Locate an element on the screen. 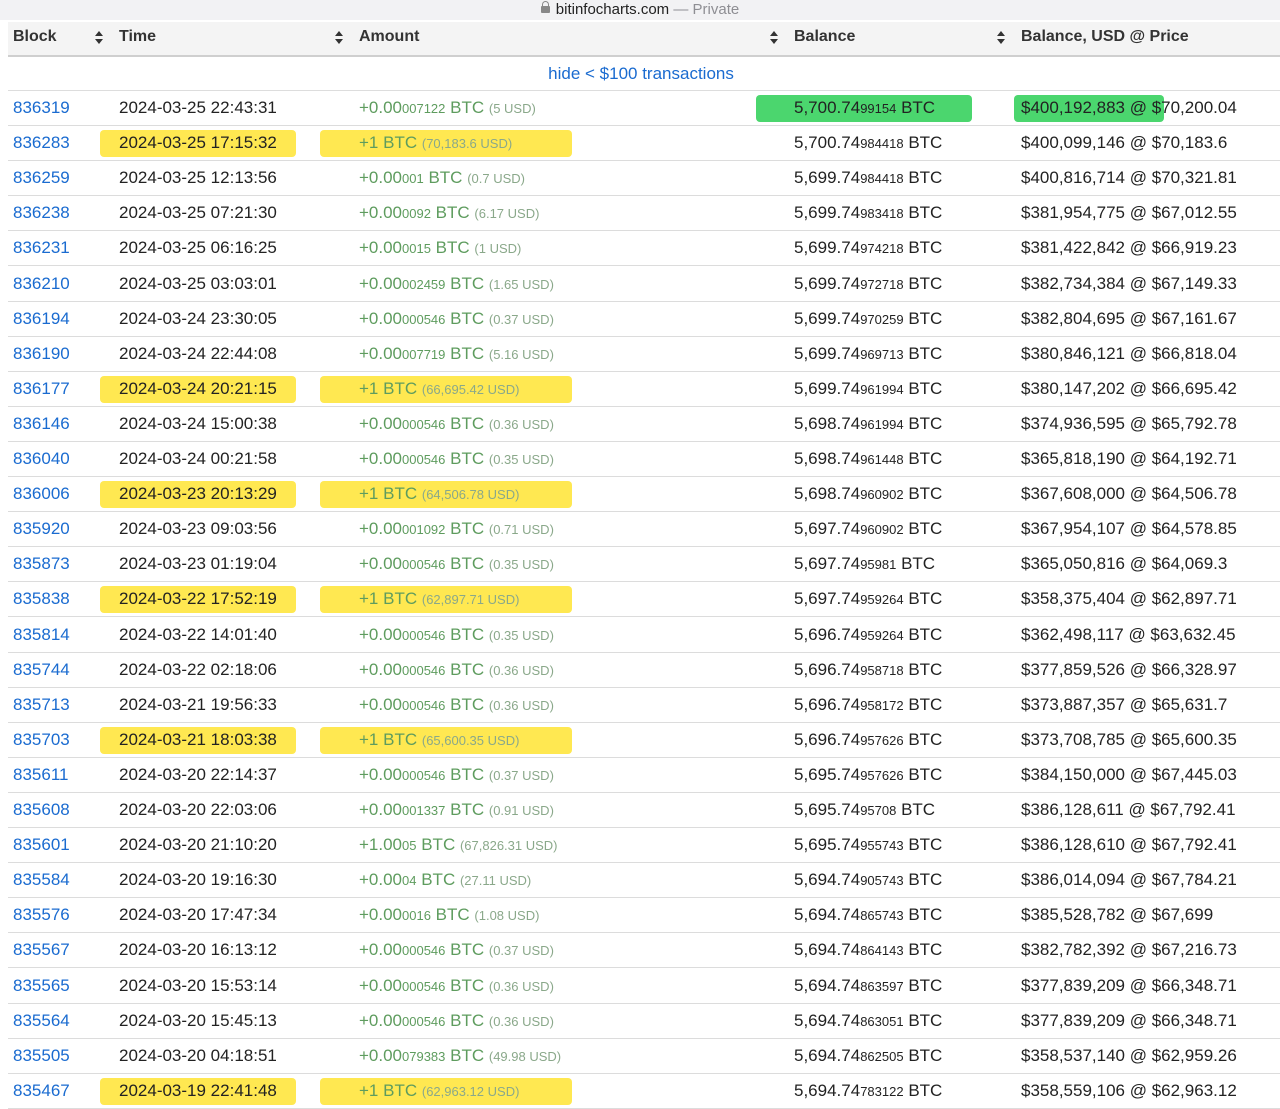 The height and width of the screenshot is (1109, 1280). tx-time: 2024-03-25 17:15:32 is located at coordinates (198, 143).